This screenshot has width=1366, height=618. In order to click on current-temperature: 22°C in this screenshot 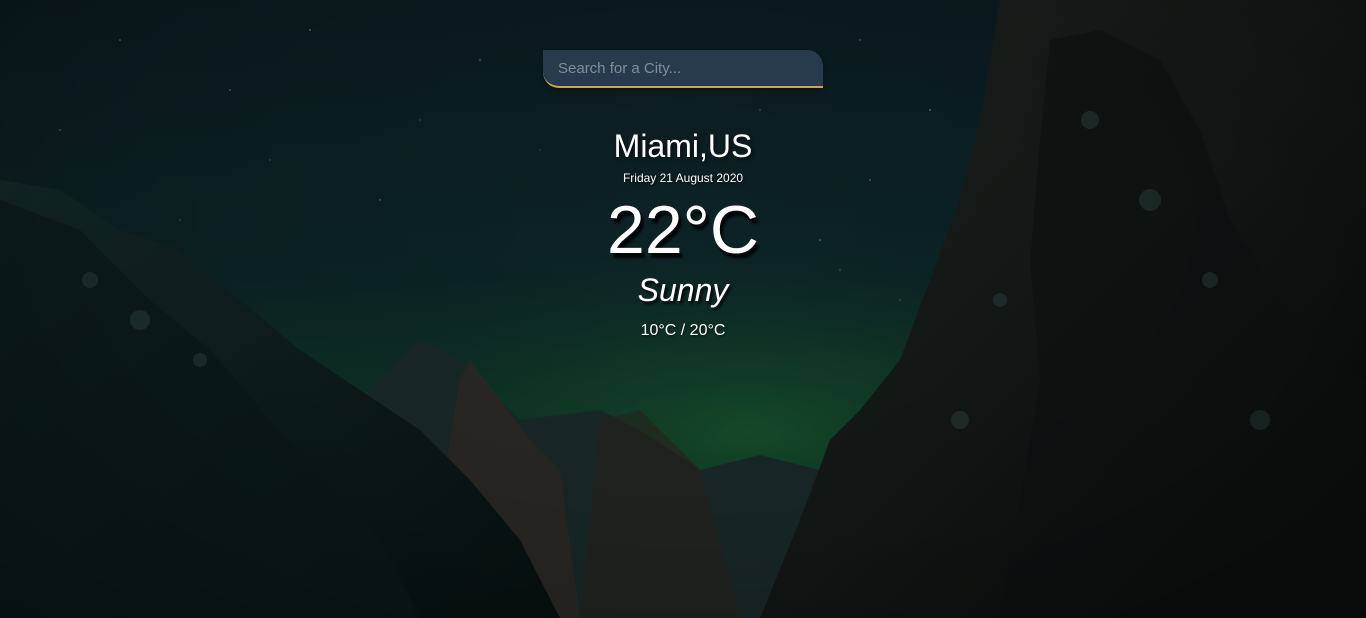, I will do `click(683, 230)`.